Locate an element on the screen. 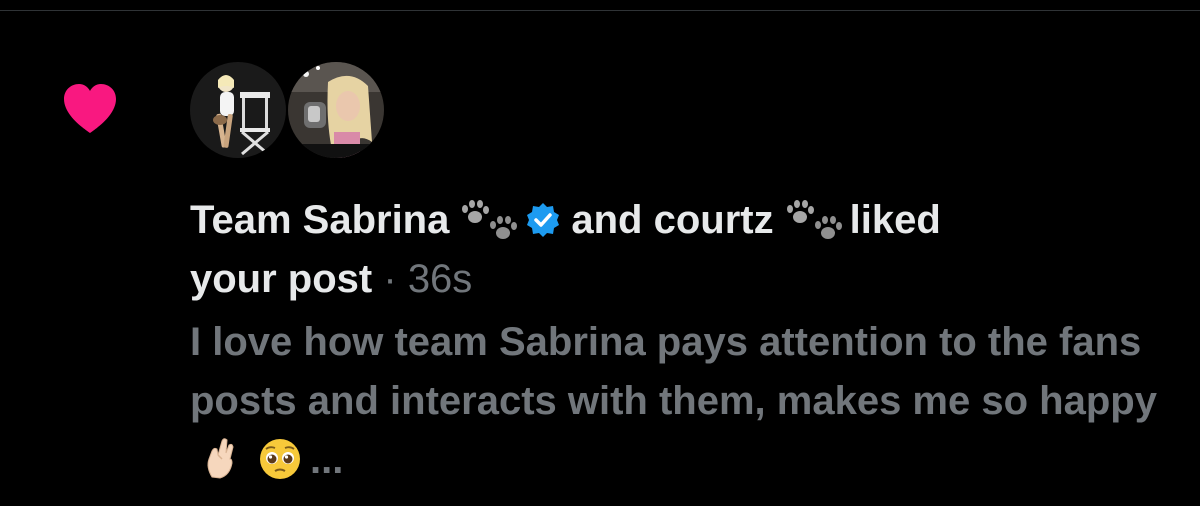  avatar-courtz is located at coordinates (336, 110).